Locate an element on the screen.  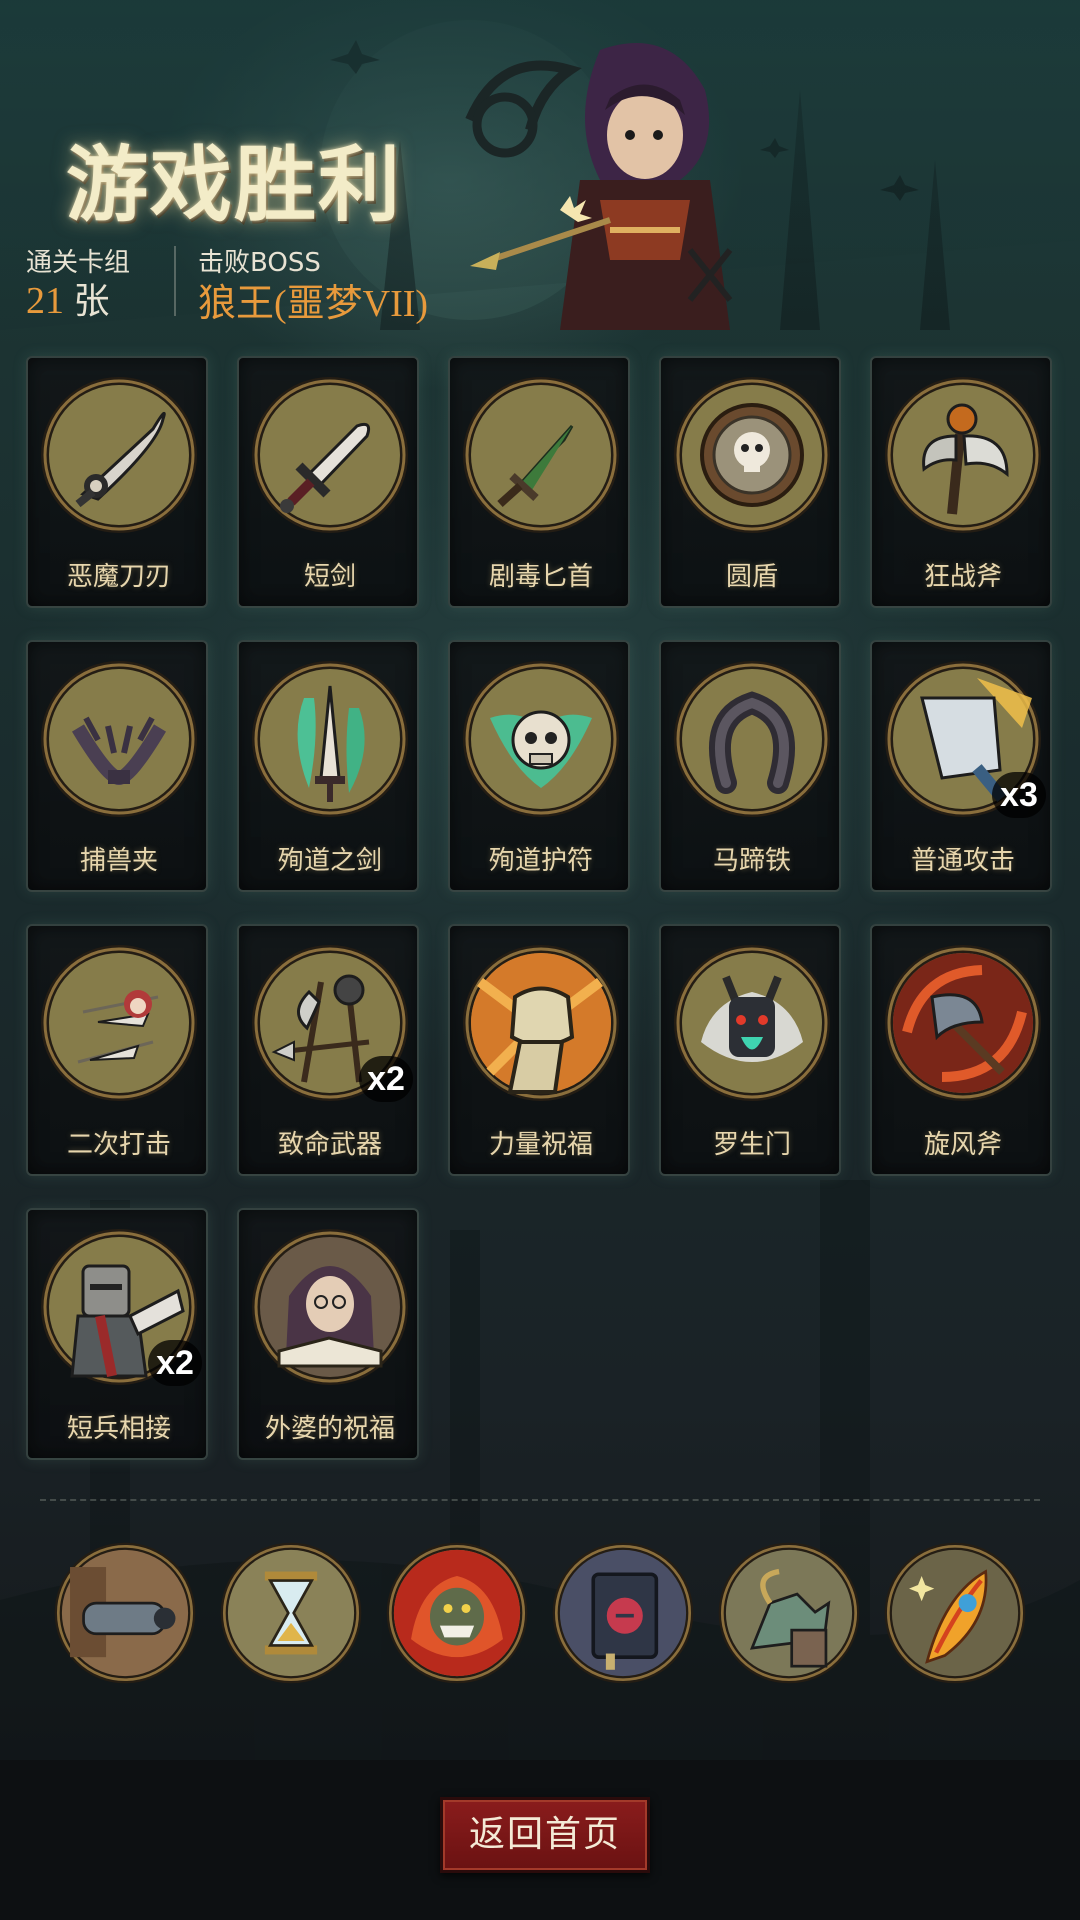
card-item: x2 短兵相接 is located at coordinates (117, 1334).